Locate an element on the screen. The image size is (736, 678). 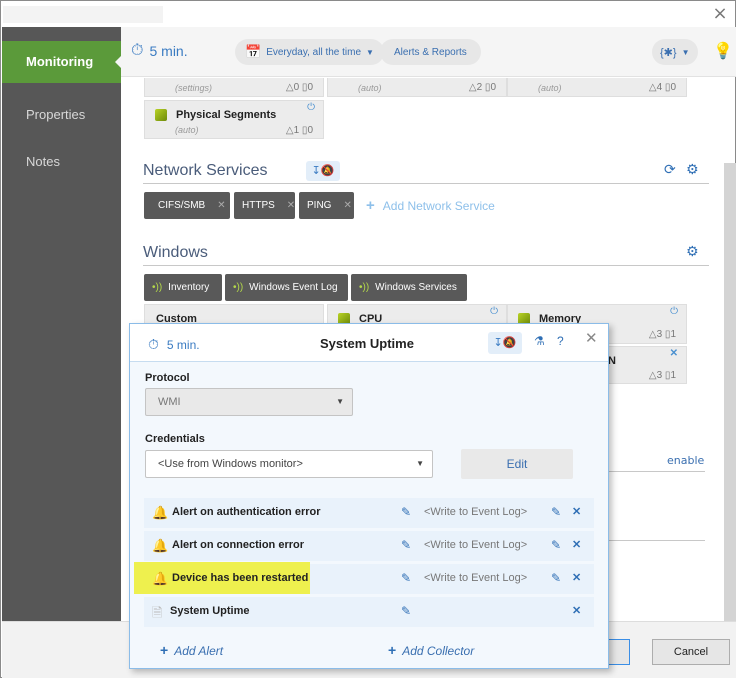
cancel-button: Cancel is located at coordinates (691, 652).